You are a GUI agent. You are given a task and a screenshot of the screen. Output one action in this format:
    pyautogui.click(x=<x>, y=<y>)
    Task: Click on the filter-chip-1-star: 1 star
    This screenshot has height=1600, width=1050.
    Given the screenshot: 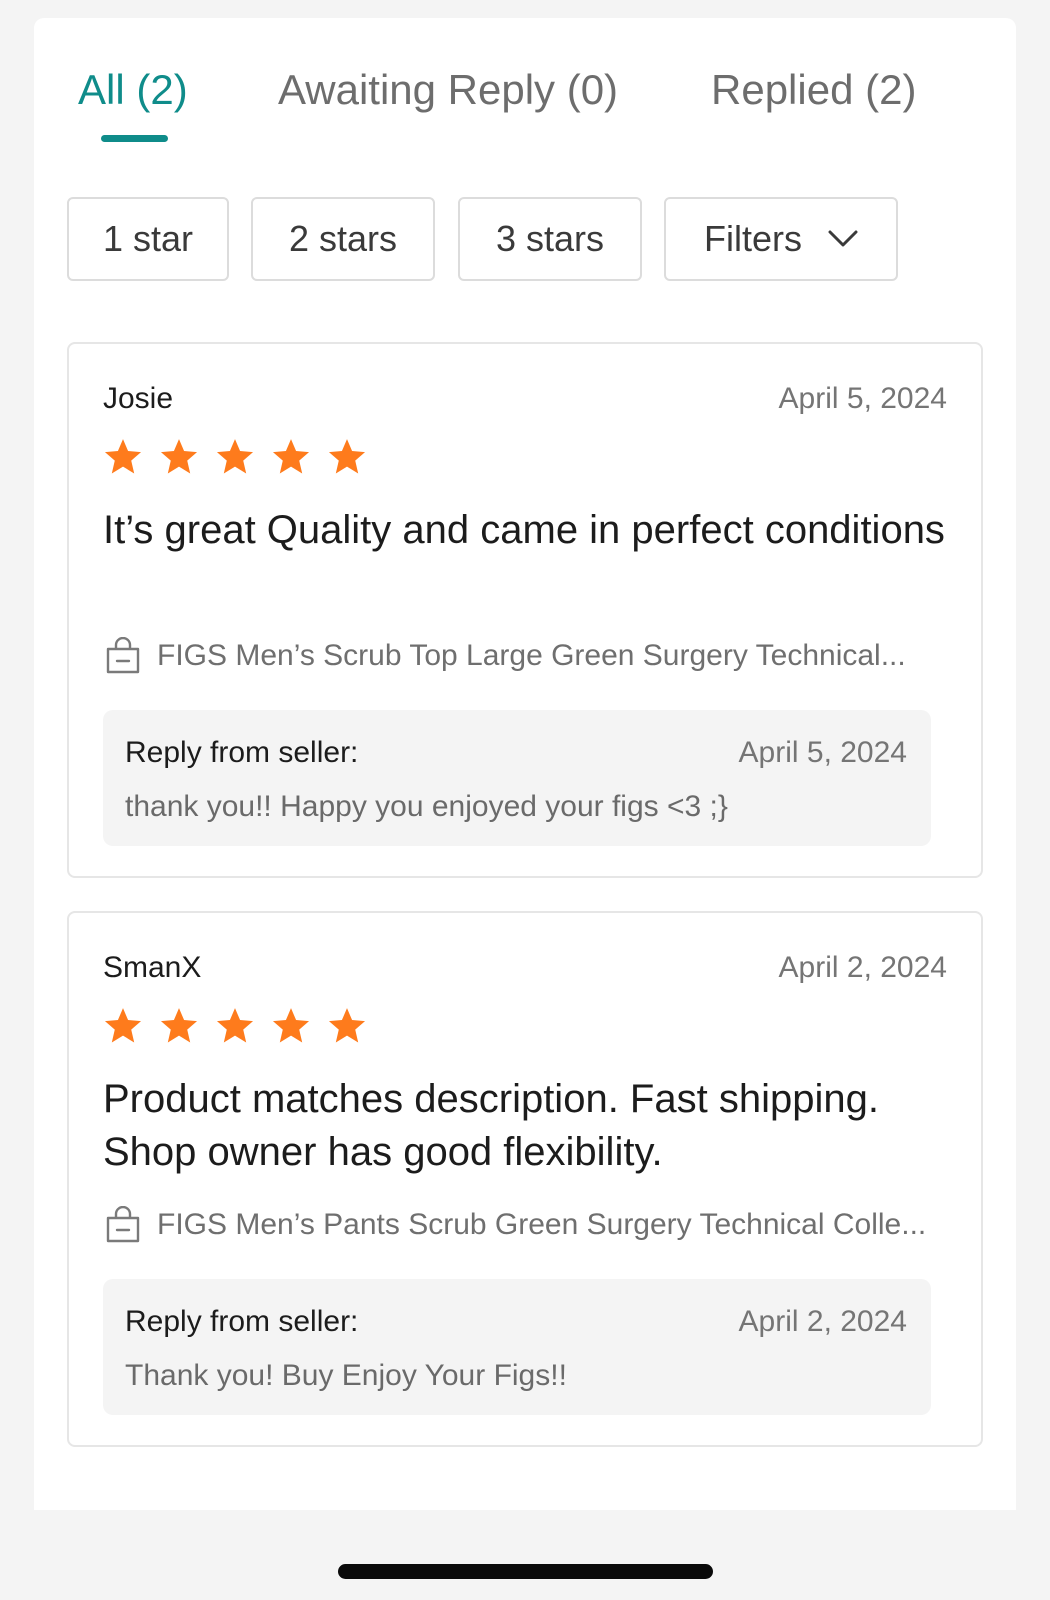 What is the action you would take?
    pyautogui.click(x=148, y=239)
    